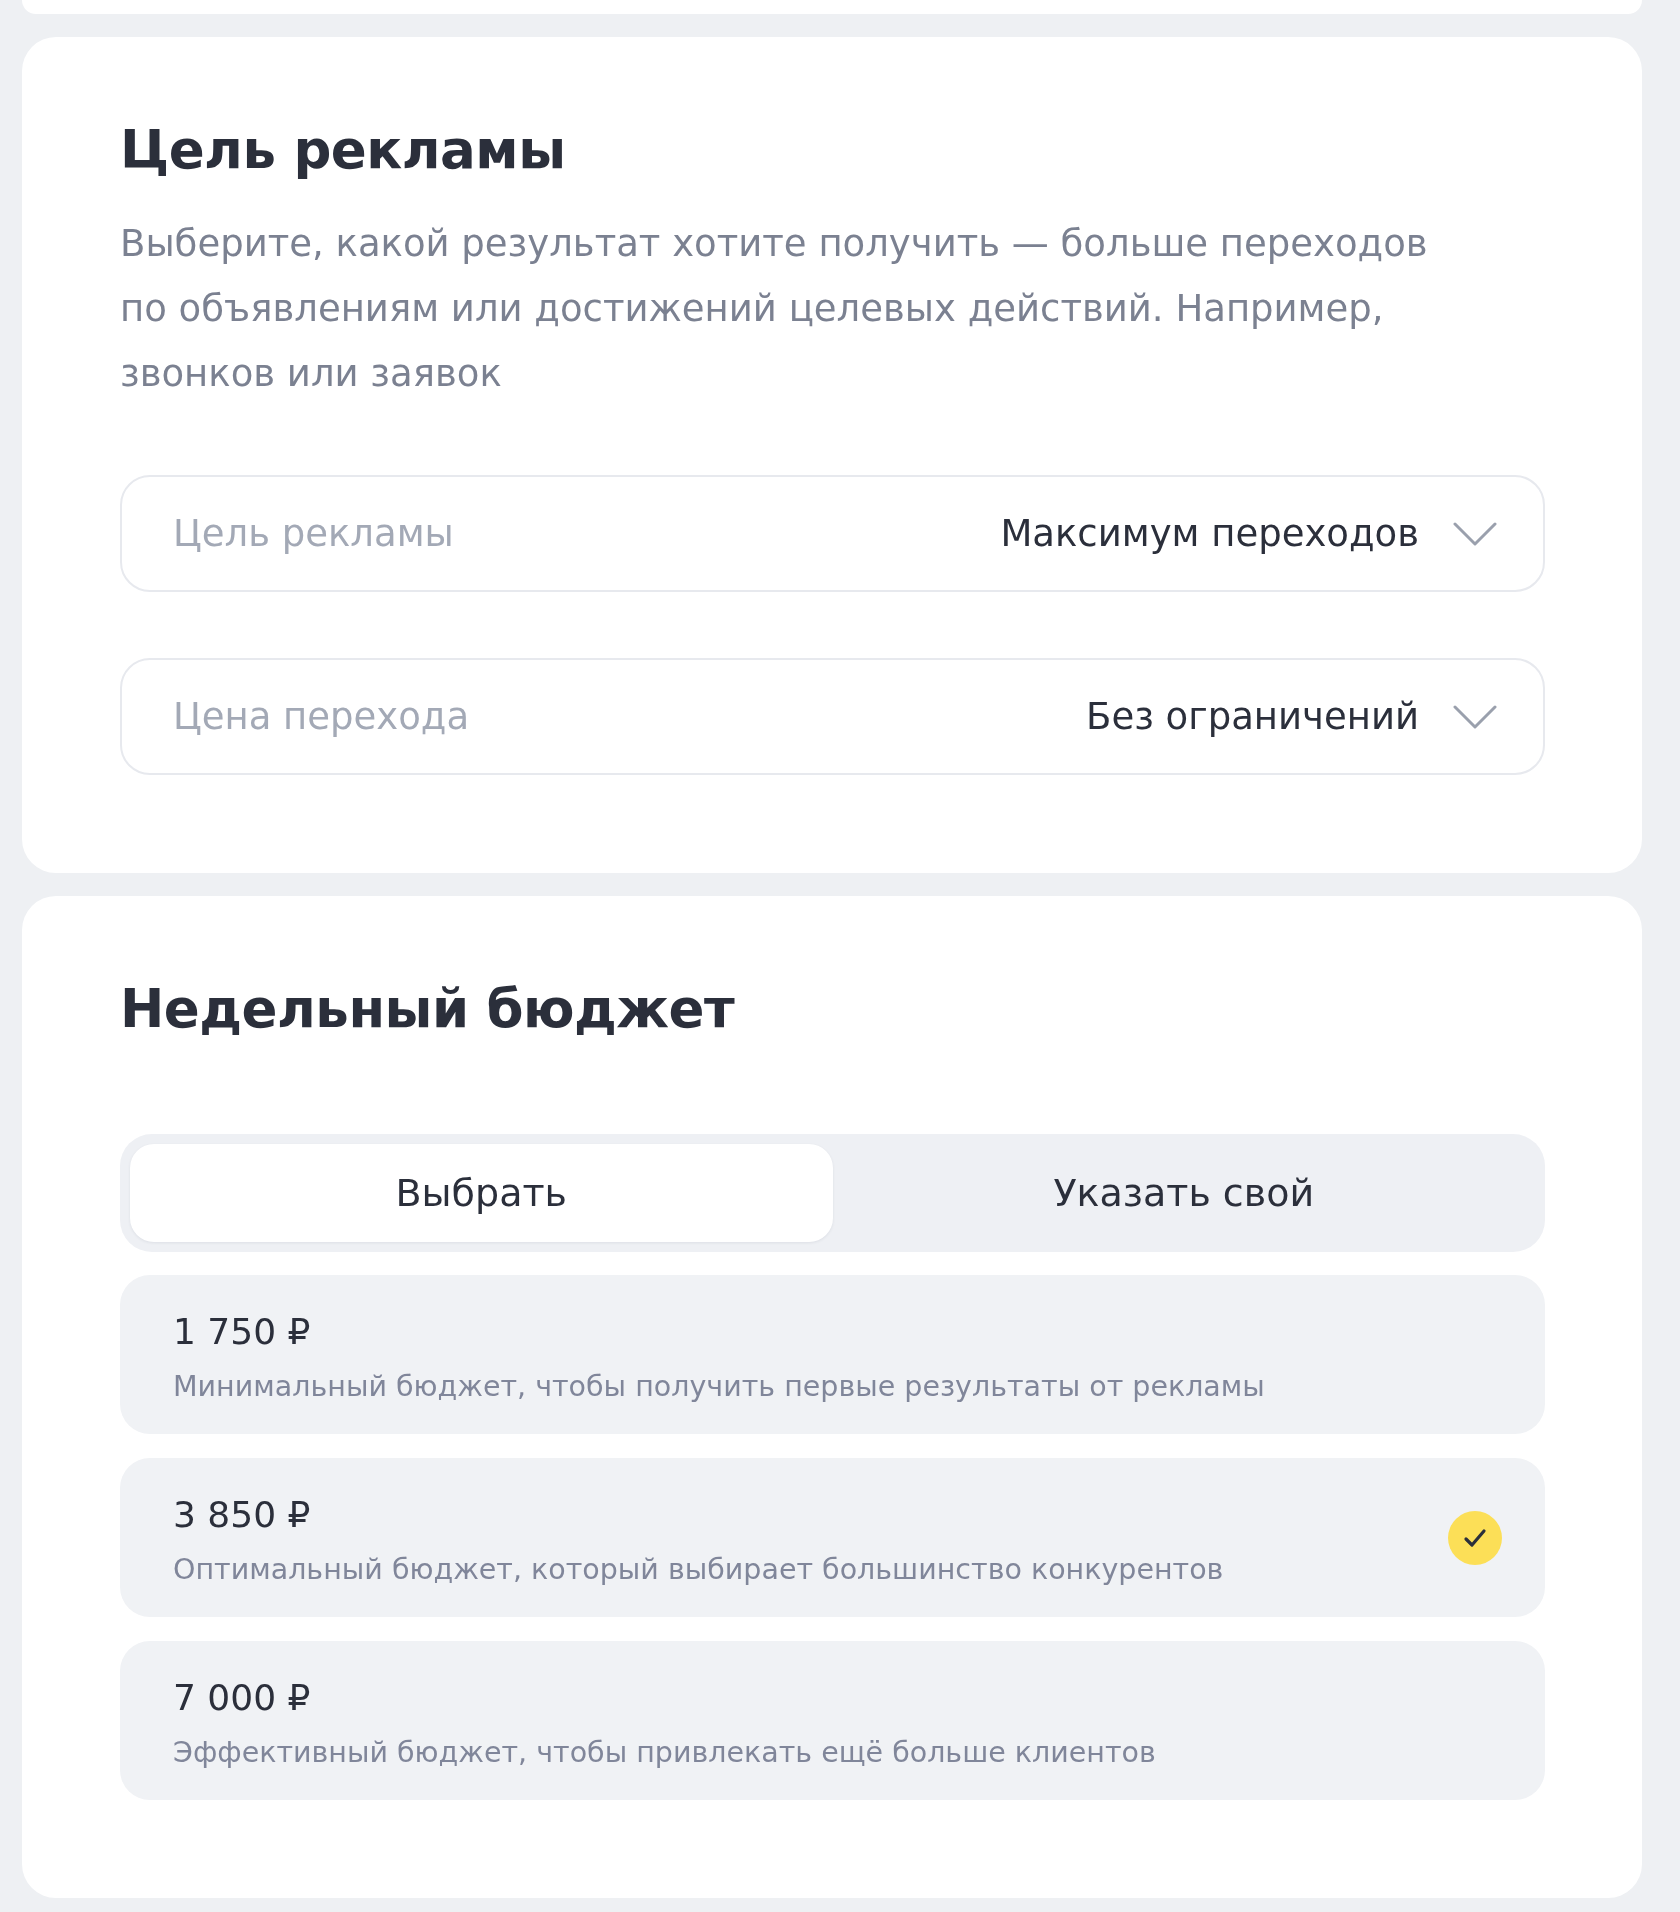  Describe the element at coordinates (242, 1332) in the screenshot. I see `budget-amount: 1 750 ₽` at that location.